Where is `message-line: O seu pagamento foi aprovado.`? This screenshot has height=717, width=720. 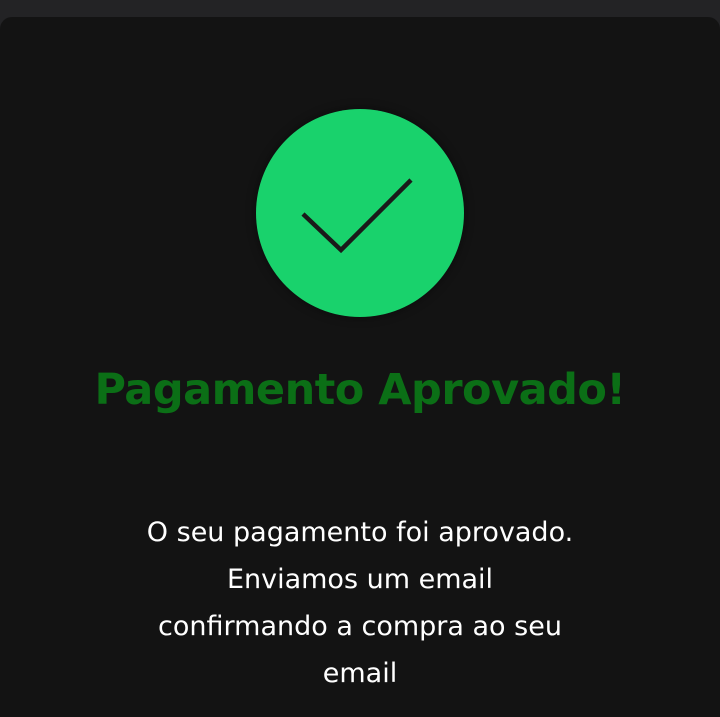
message-line: O seu pagamento foi aprovado. is located at coordinates (360, 532).